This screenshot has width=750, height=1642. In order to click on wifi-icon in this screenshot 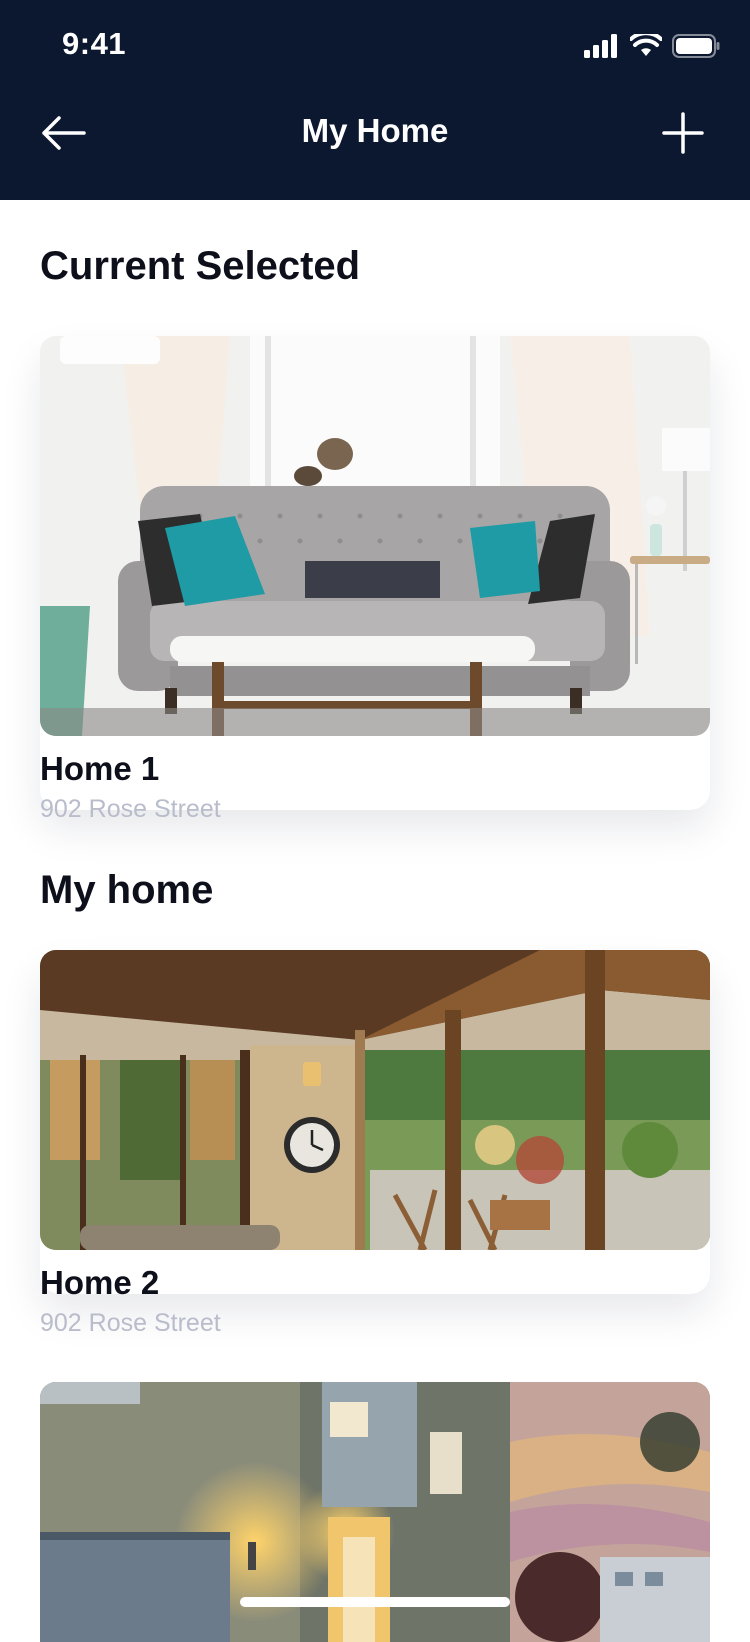, I will do `click(646, 45)`.